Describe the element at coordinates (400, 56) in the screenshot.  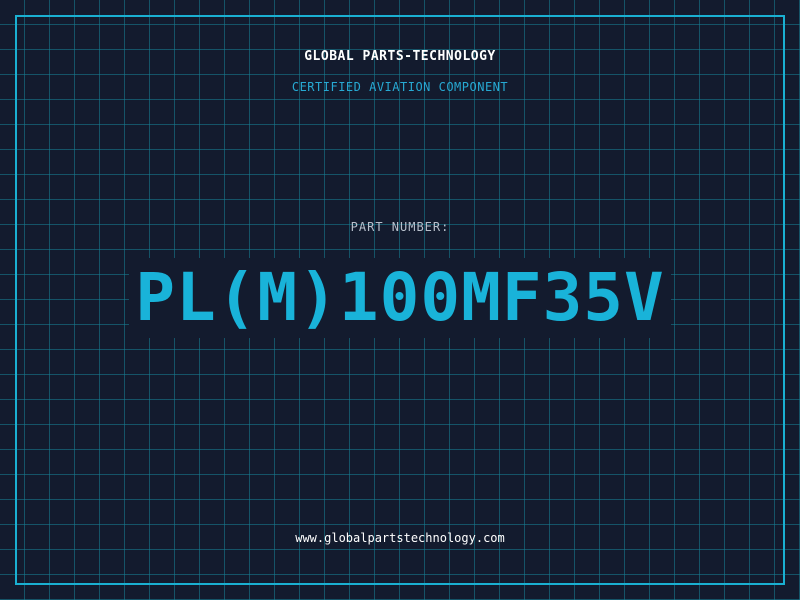
I see `brand-title: GLOBAL PARTS-TECHNOLOGY` at that location.